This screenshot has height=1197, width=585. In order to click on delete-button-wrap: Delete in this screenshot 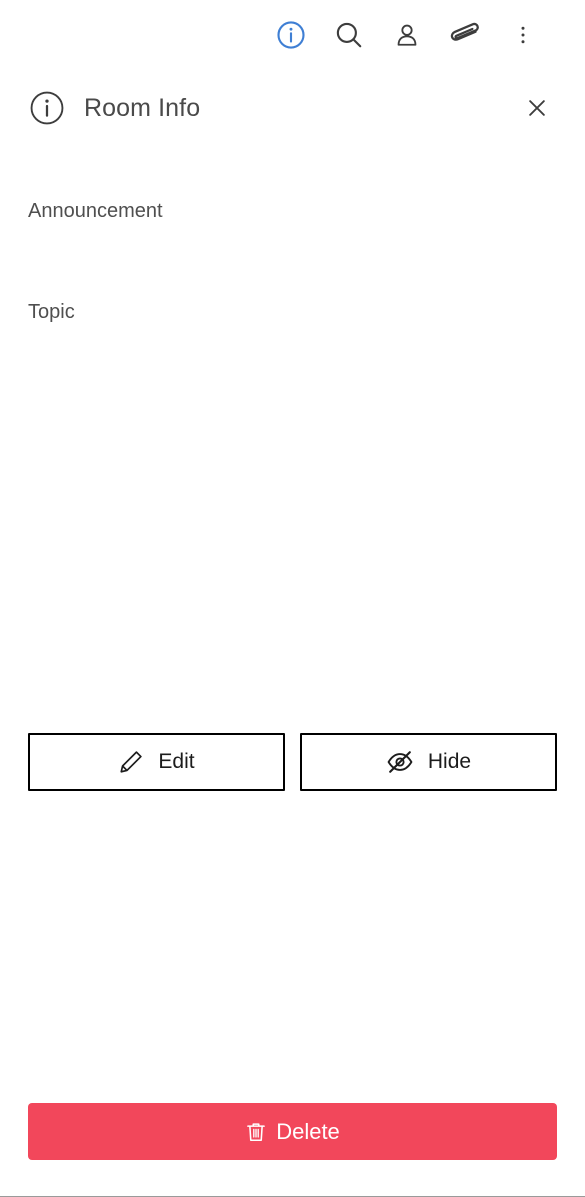, I will do `click(292, 1131)`.